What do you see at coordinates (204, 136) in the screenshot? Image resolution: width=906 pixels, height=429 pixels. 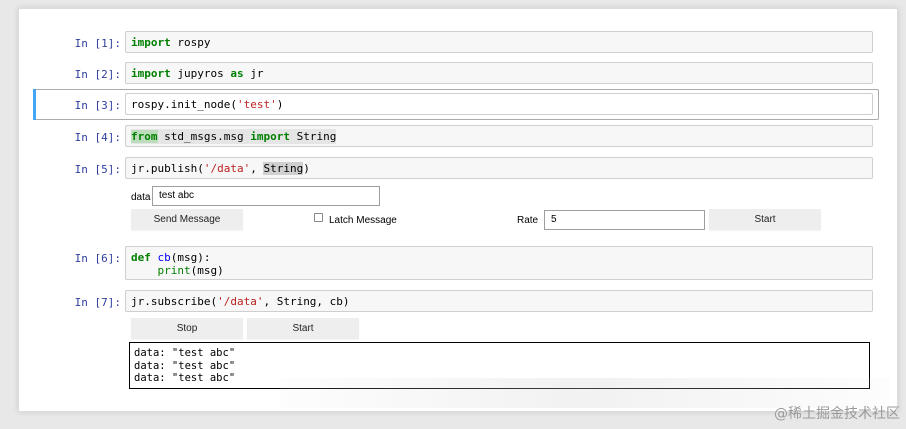 I see `code-text: std_msgs.msg` at bounding box center [204, 136].